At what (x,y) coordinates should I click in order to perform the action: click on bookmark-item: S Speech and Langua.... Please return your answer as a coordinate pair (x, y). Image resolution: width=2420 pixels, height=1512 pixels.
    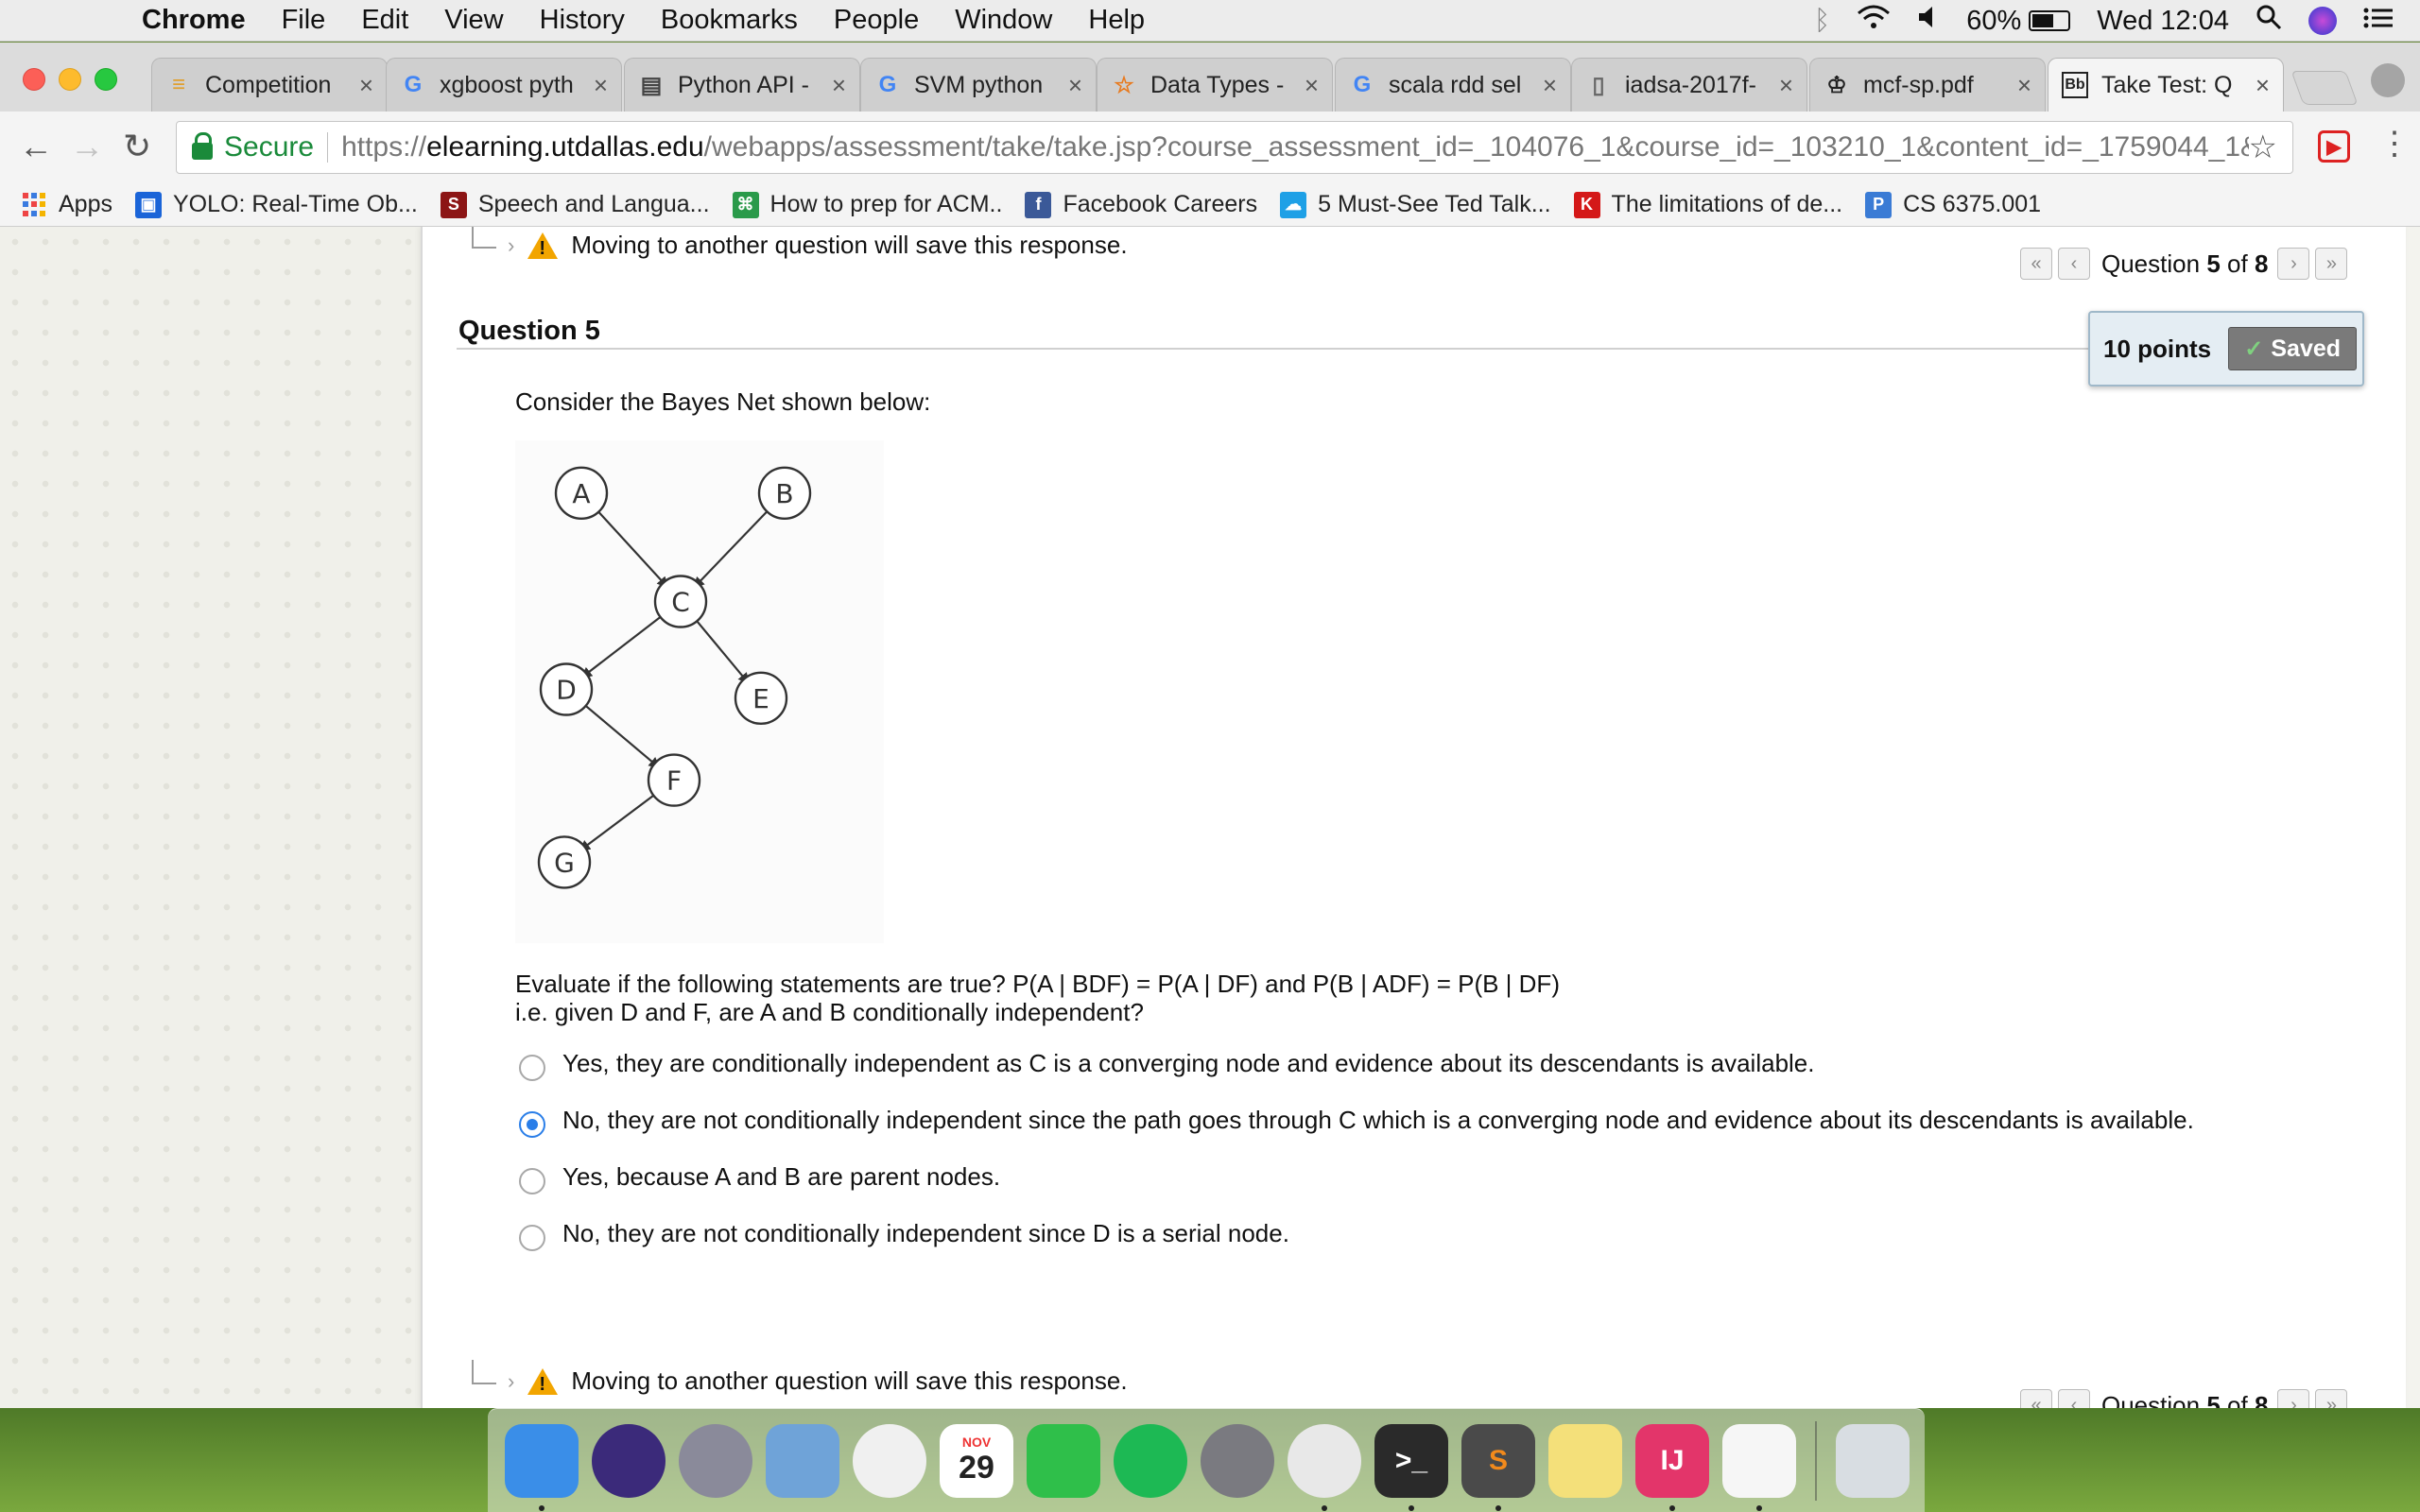
    Looking at the image, I should click on (575, 204).